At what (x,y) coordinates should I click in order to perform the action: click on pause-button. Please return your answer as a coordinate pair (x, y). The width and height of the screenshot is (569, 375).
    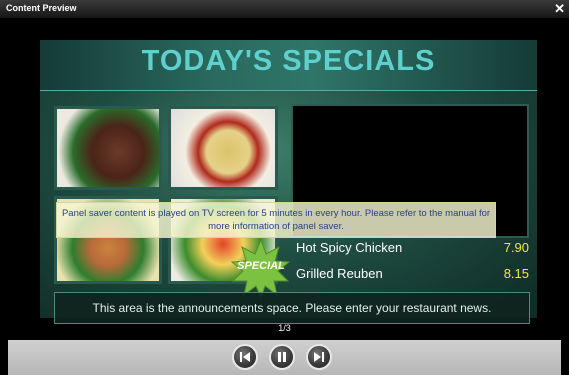
    Looking at the image, I should click on (282, 357).